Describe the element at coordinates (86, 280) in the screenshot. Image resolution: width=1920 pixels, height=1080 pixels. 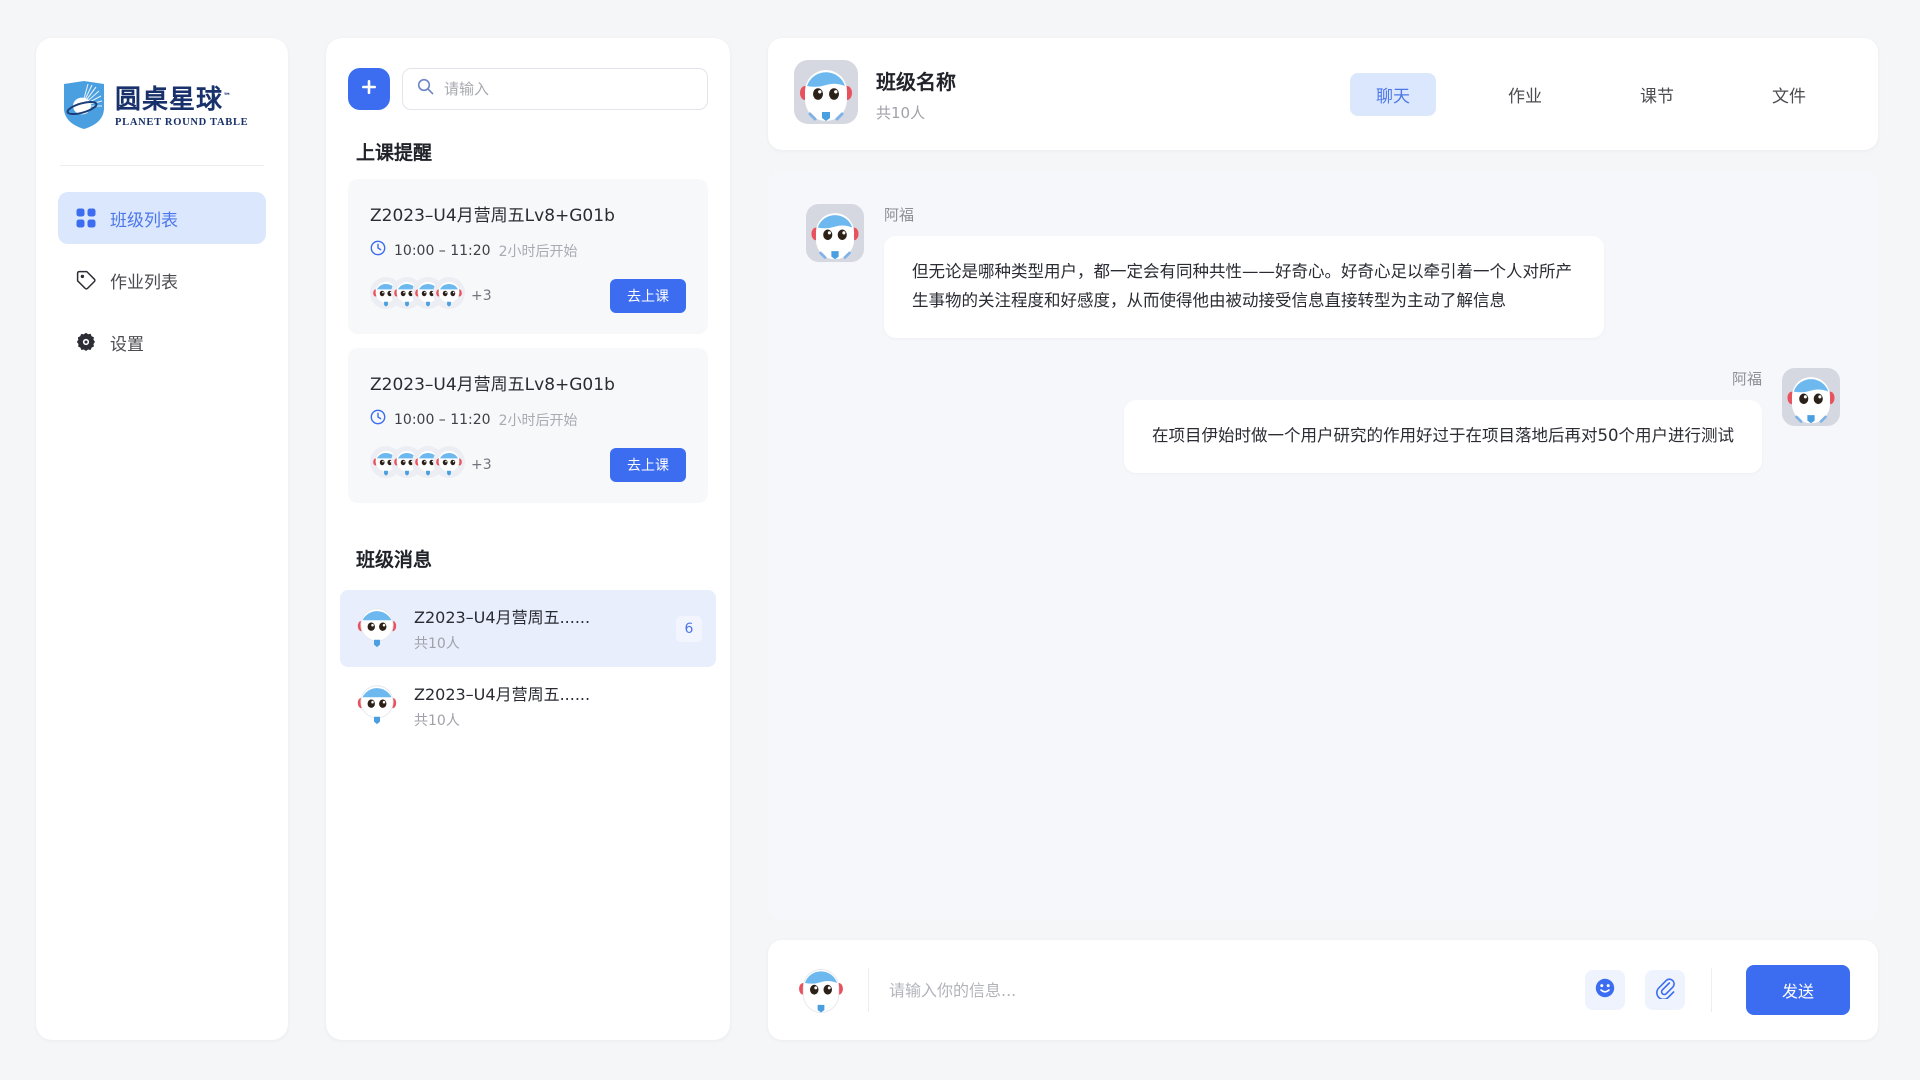
I see `tag-icon` at that location.